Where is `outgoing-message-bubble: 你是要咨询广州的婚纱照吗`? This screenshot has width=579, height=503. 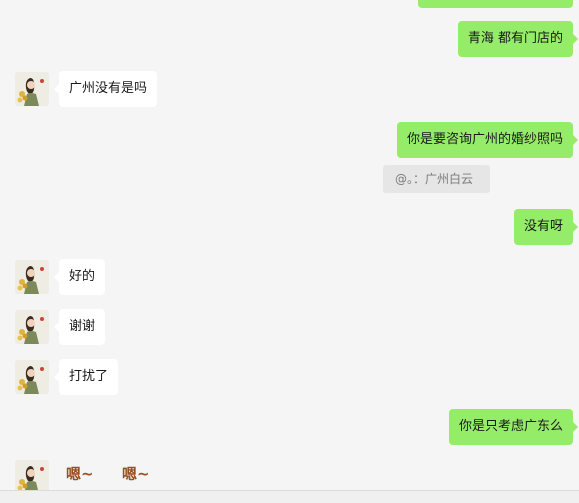 outgoing-message-bubble: 你是要咨询广州的婚纱照吗 is located at coordinates (487, 140).